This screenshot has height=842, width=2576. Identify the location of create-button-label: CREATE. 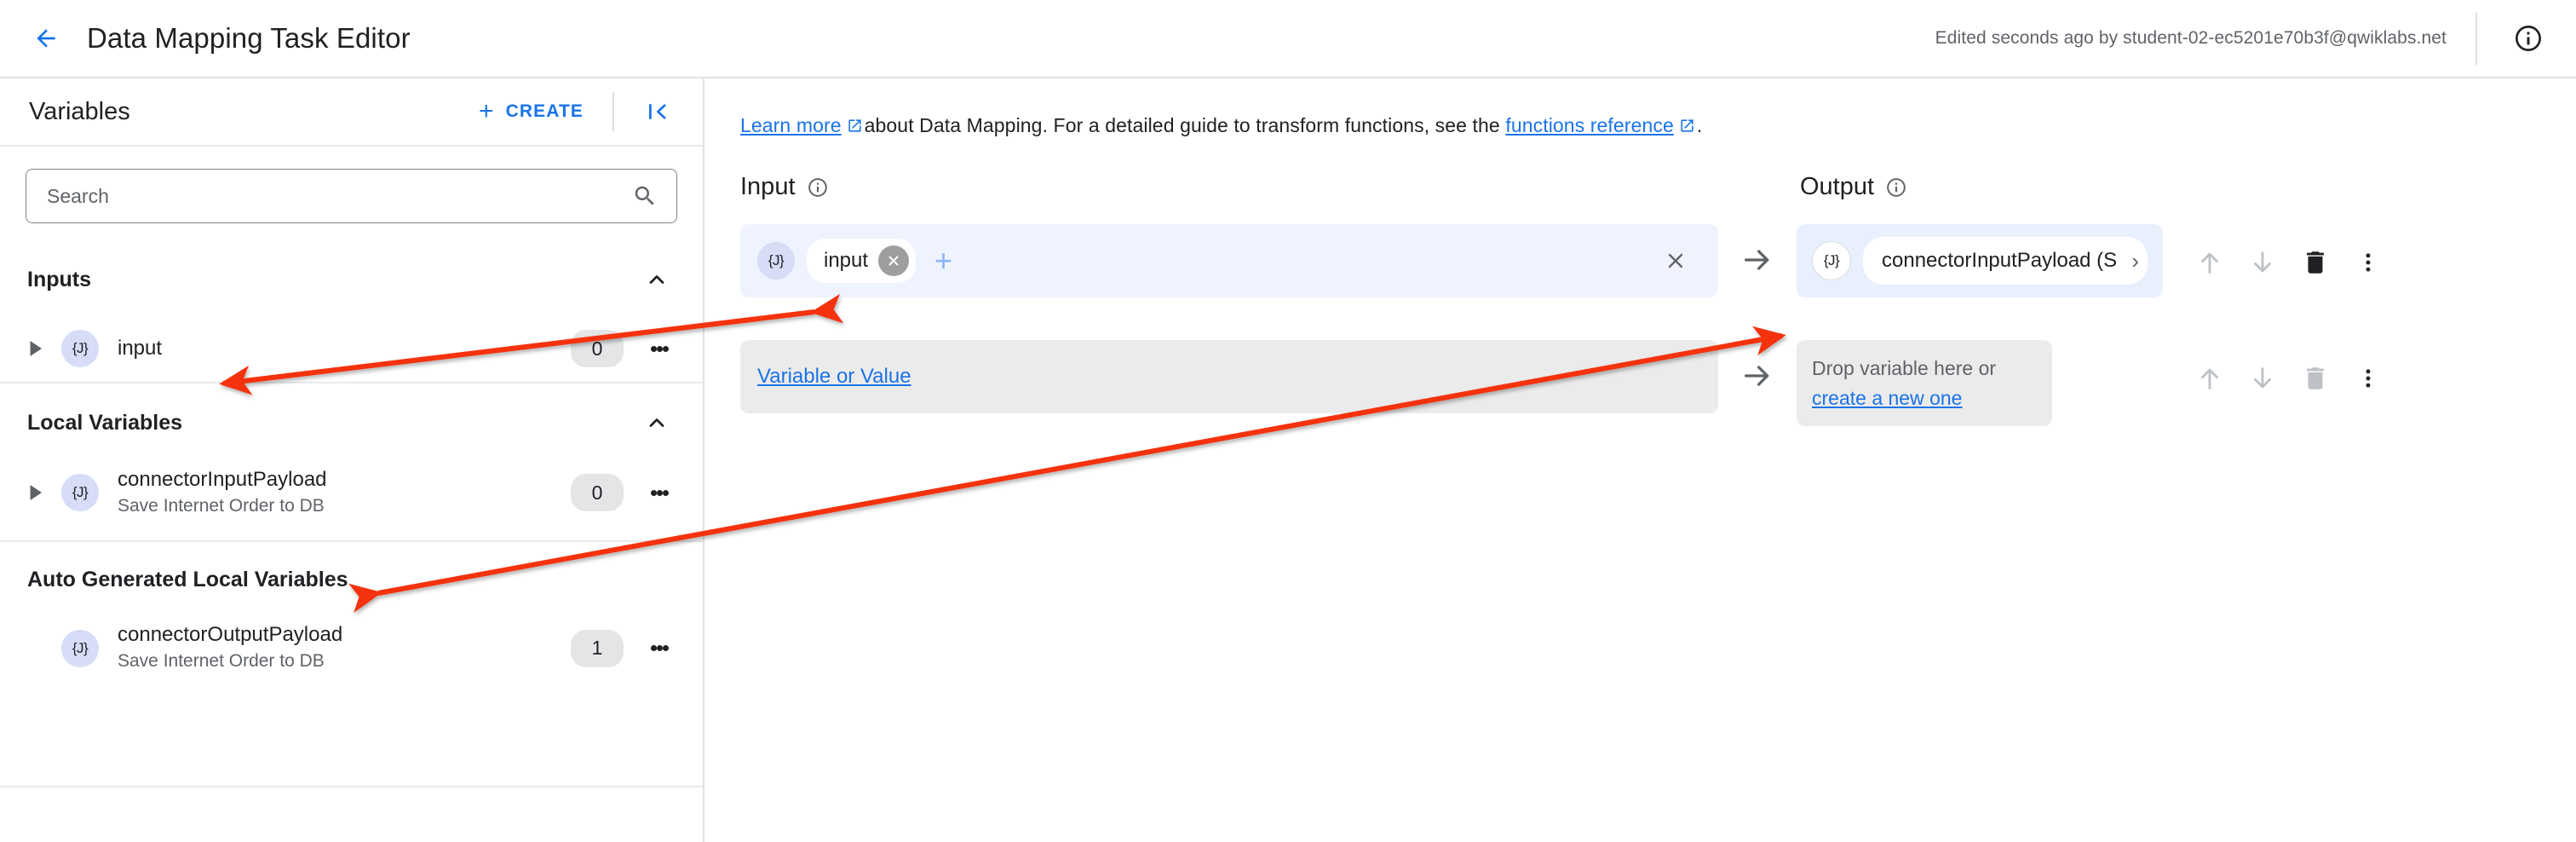
(545, 111).